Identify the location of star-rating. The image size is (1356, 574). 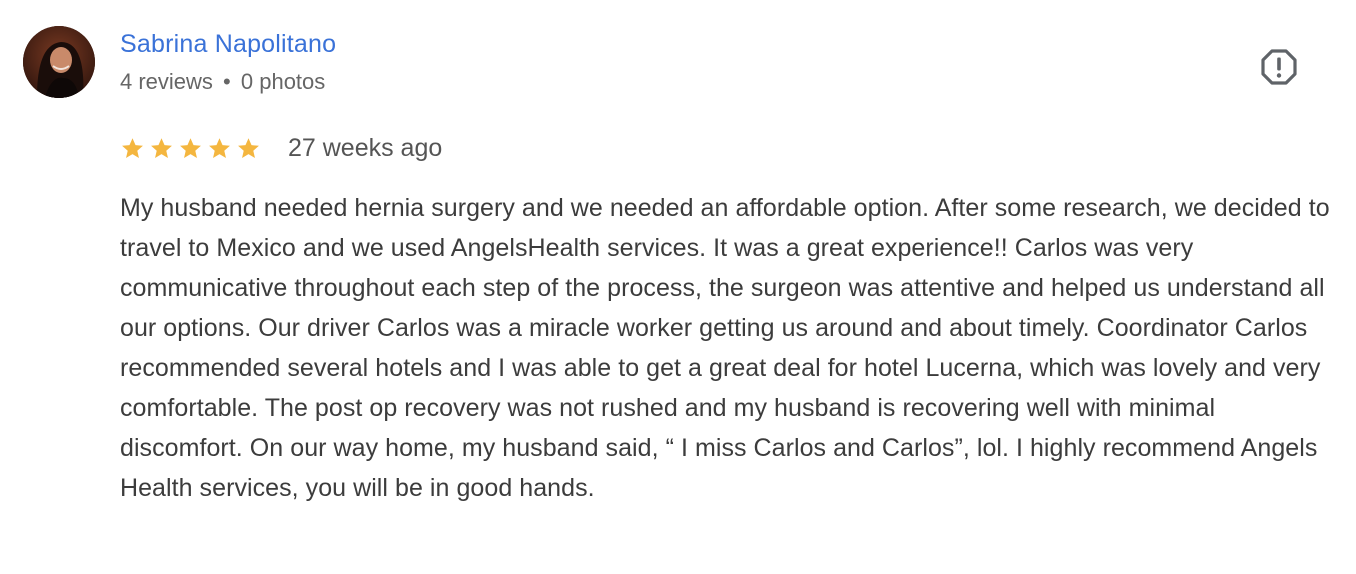
(192, 148).